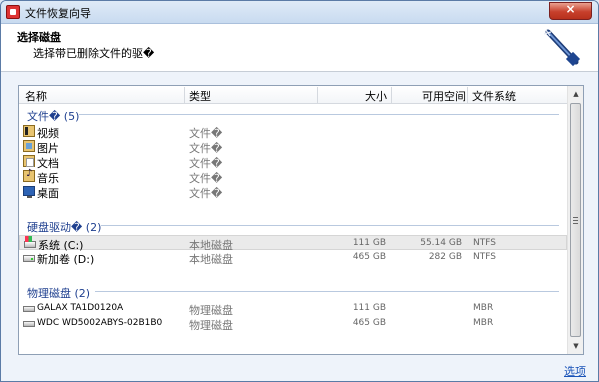 Image resolution: width=599 pixels, height=382 pixels. What do you see at coordinates (376, 96) in the screenshot?
I see `column-size: 大小` at bounding box center [376, 96].